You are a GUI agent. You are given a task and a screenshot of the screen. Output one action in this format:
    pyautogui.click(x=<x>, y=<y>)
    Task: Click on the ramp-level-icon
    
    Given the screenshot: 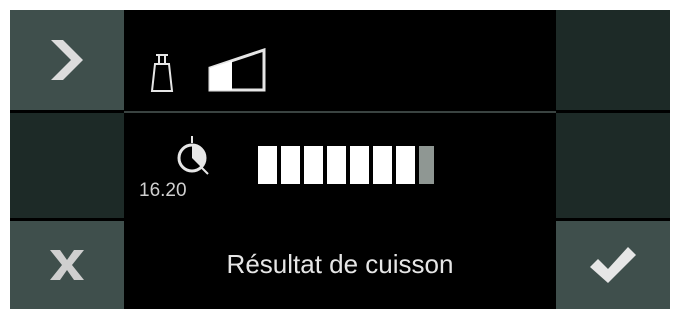 What is the action you would take?
    pyautogui.click(x=237, y=70)
    